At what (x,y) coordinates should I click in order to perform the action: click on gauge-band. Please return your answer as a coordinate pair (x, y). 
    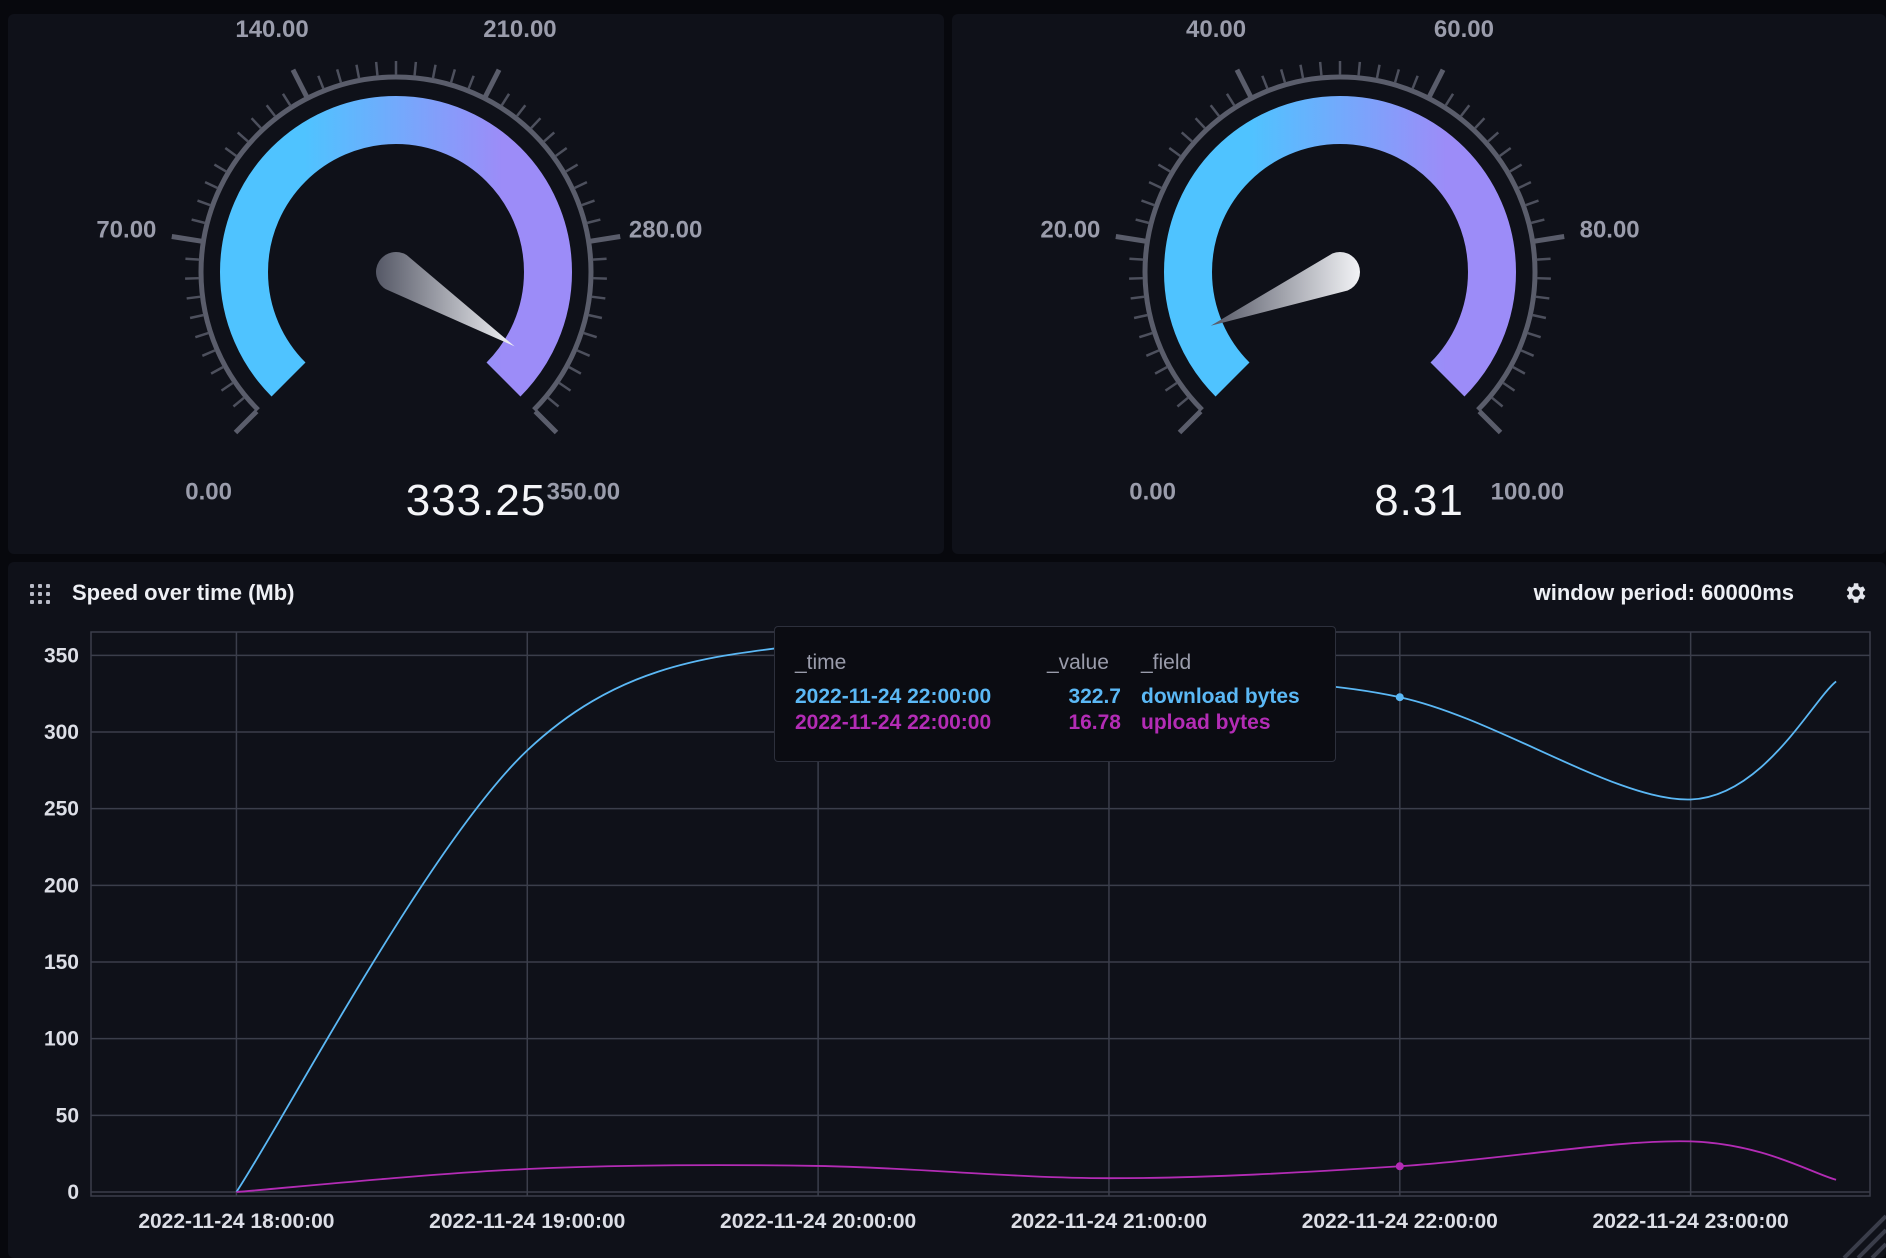
    Looking at the image, I should click on (1340, 246).